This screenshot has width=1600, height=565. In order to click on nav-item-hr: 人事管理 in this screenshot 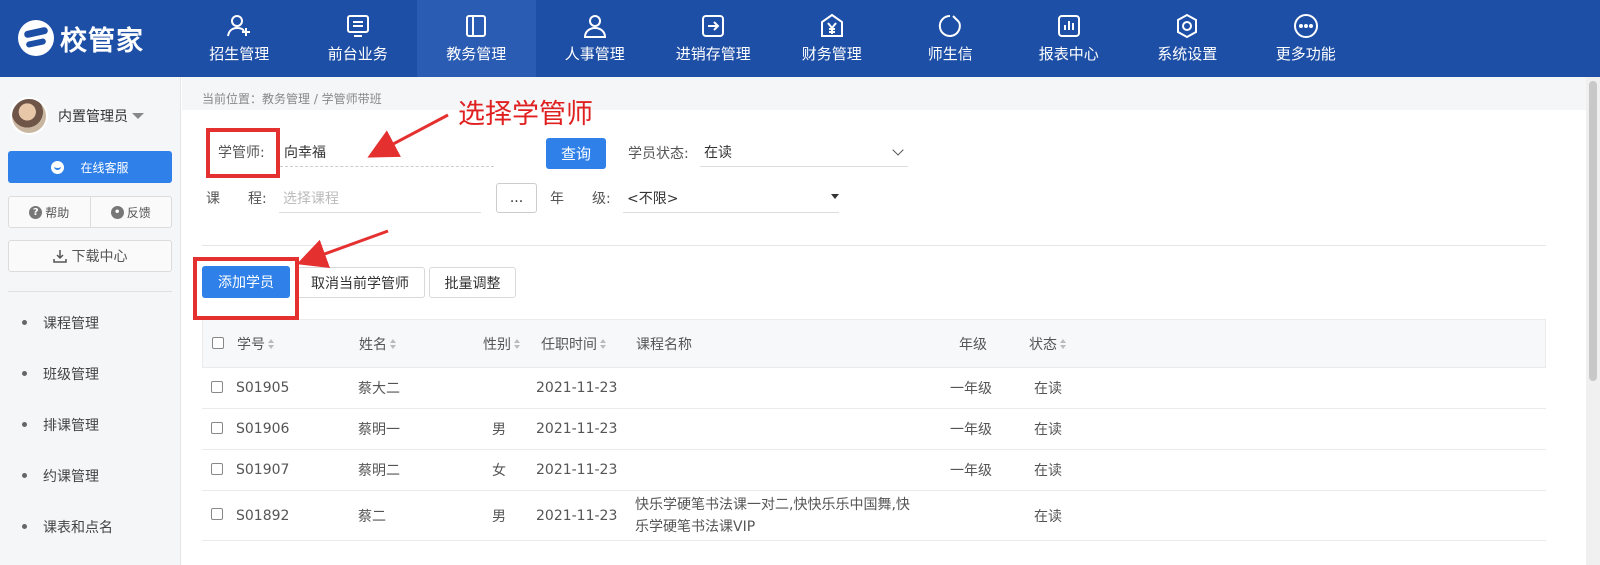, I will do `click(595, 38)`.